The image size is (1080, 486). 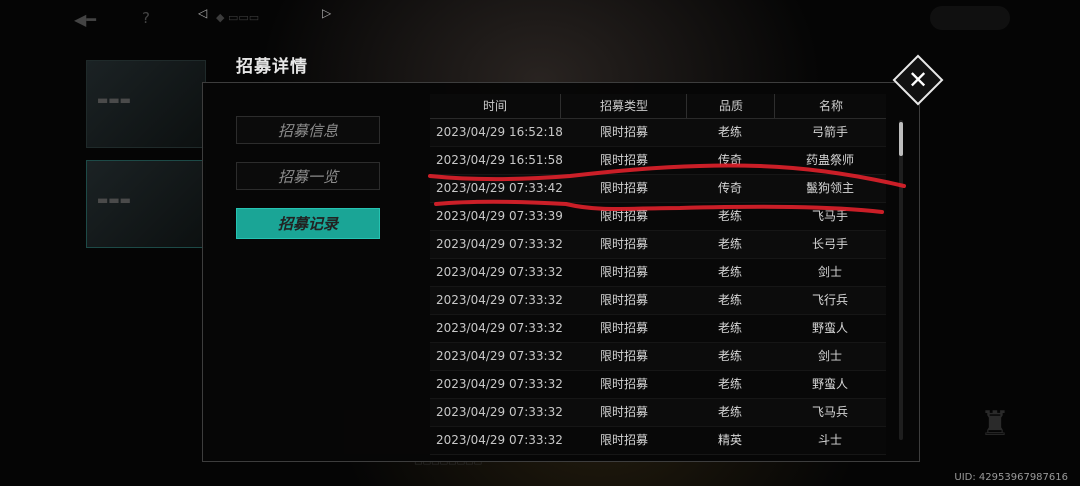 What do you see at coordinates (829, 216) in the screenshot?
I see `row-name: 飞马手` at bounding box center [829, 216].